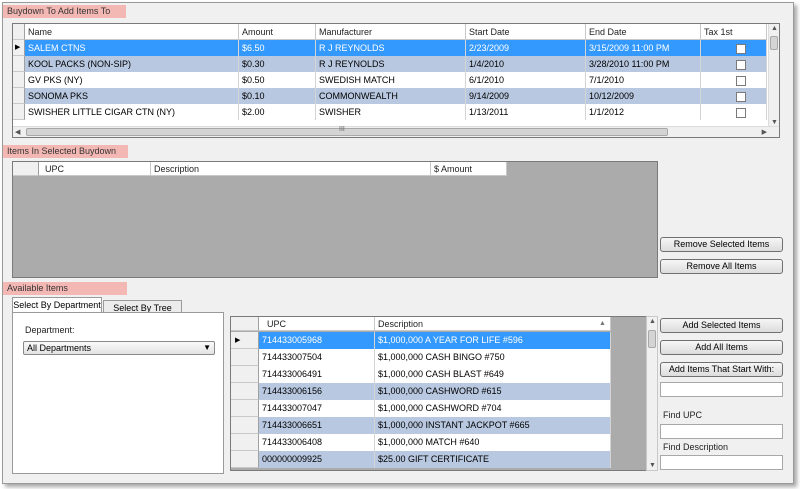 The image size is (800, 489). What do you see at coordinates (493, 442) in the screenshot?
I see `cell-description: $1,000,000 MATCH #640` at bounding box center [493, 442].